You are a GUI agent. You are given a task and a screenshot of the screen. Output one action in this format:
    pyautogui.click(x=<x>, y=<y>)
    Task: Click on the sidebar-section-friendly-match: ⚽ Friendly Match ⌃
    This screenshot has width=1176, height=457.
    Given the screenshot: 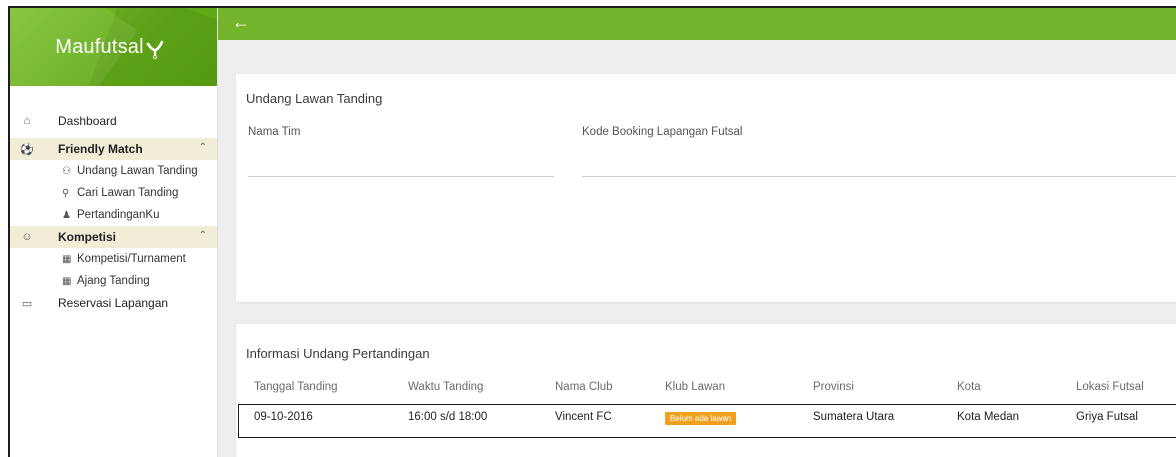 What is the action you would take?
    pyautogui.click(x=113, y=149)
    